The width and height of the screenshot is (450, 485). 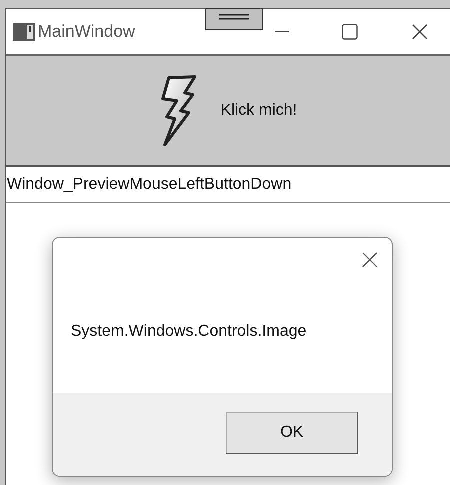 I want to click on window-title: MainWindow, so click(x=87, y=31).